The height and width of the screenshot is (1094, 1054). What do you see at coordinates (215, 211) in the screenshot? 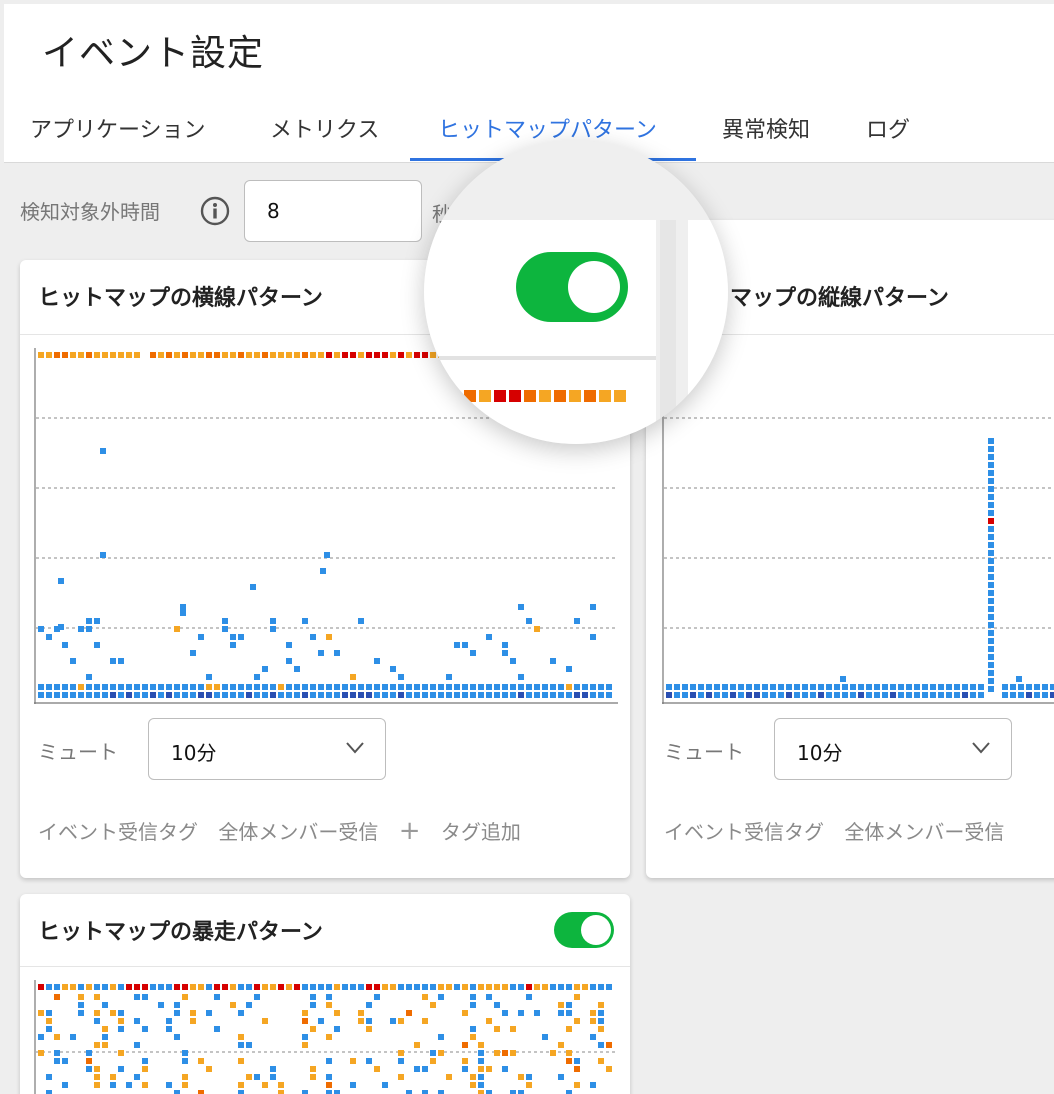
I see `info-circle-icon` at bounding box center [215, 211].